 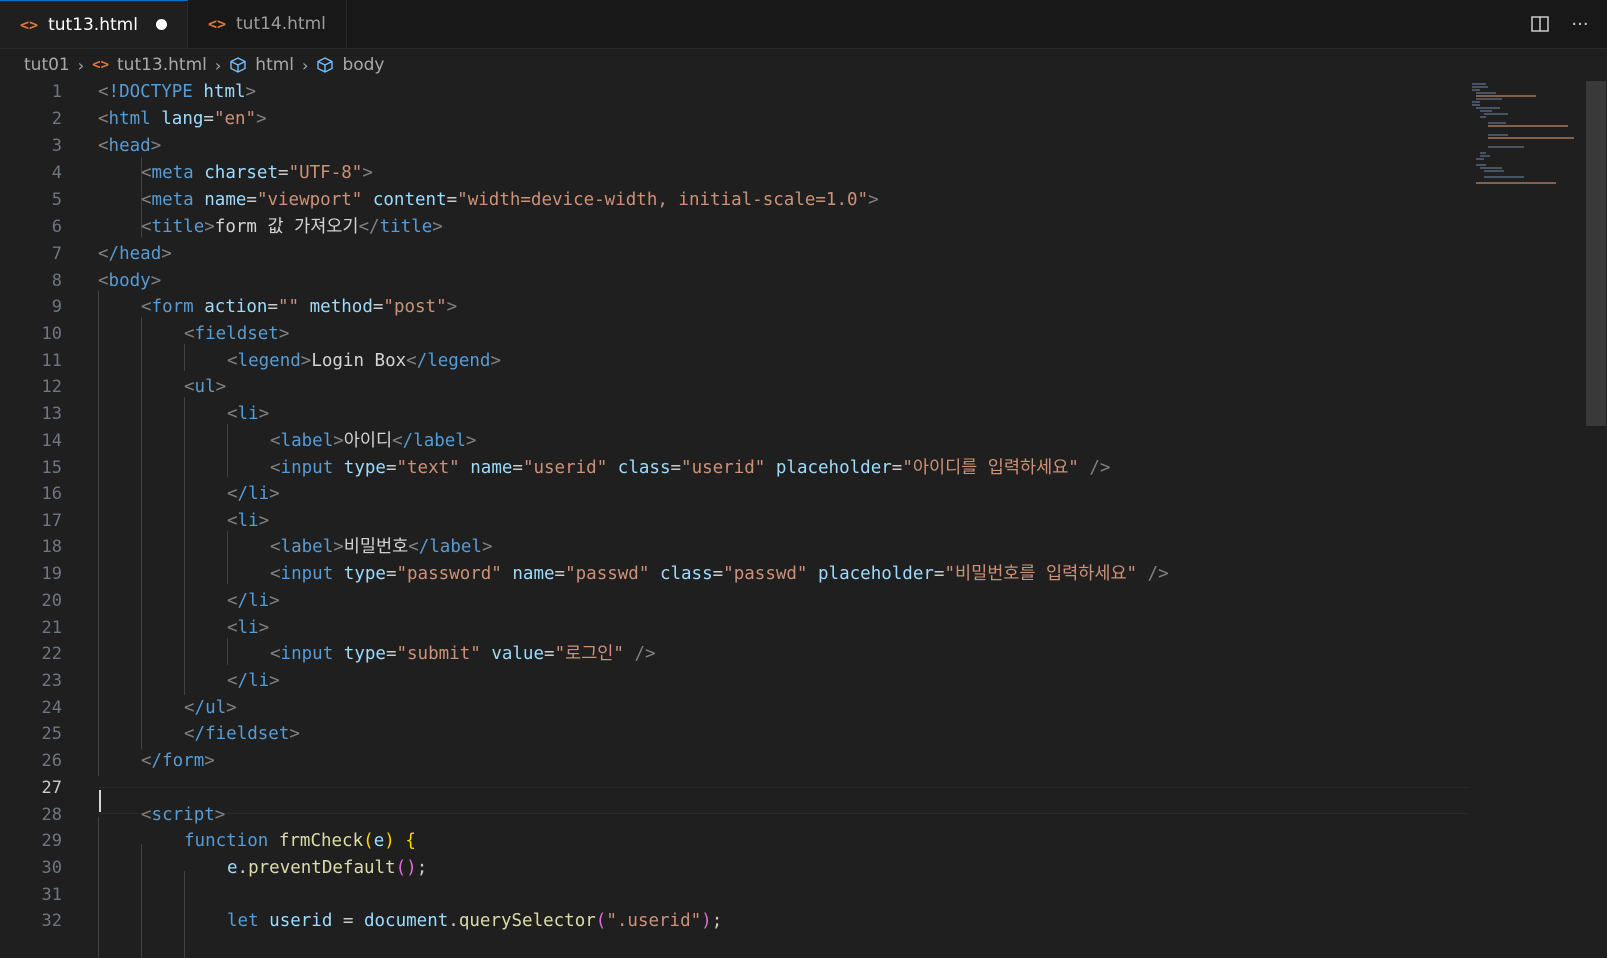 I want to click on tab-label: tut14.html, so click(x=281, y=24).